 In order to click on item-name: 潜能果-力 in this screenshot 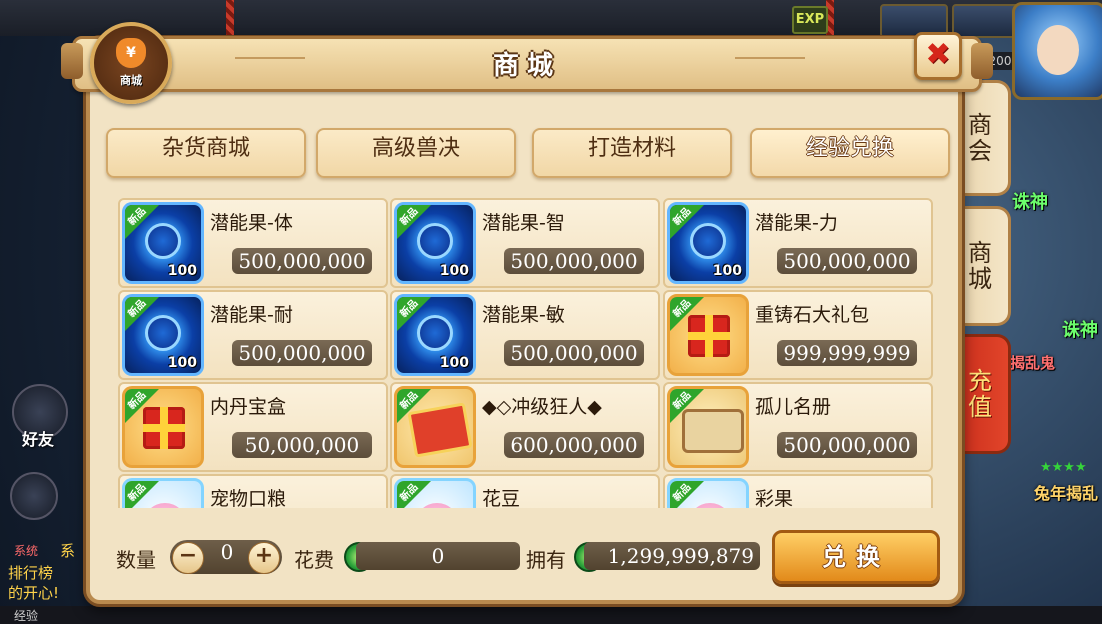, I will do `click(796, 223)`.